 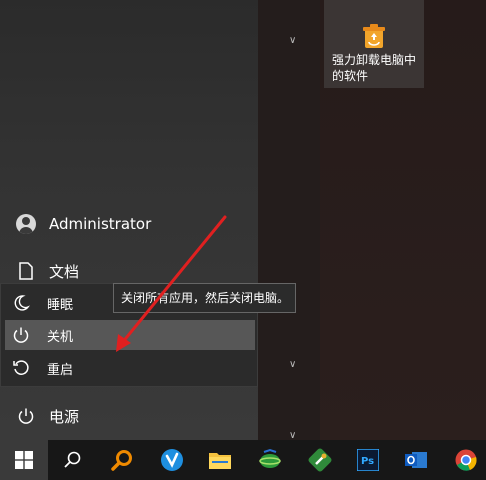 I want to click on green-wrench-icon, so click(x=320, y=460).